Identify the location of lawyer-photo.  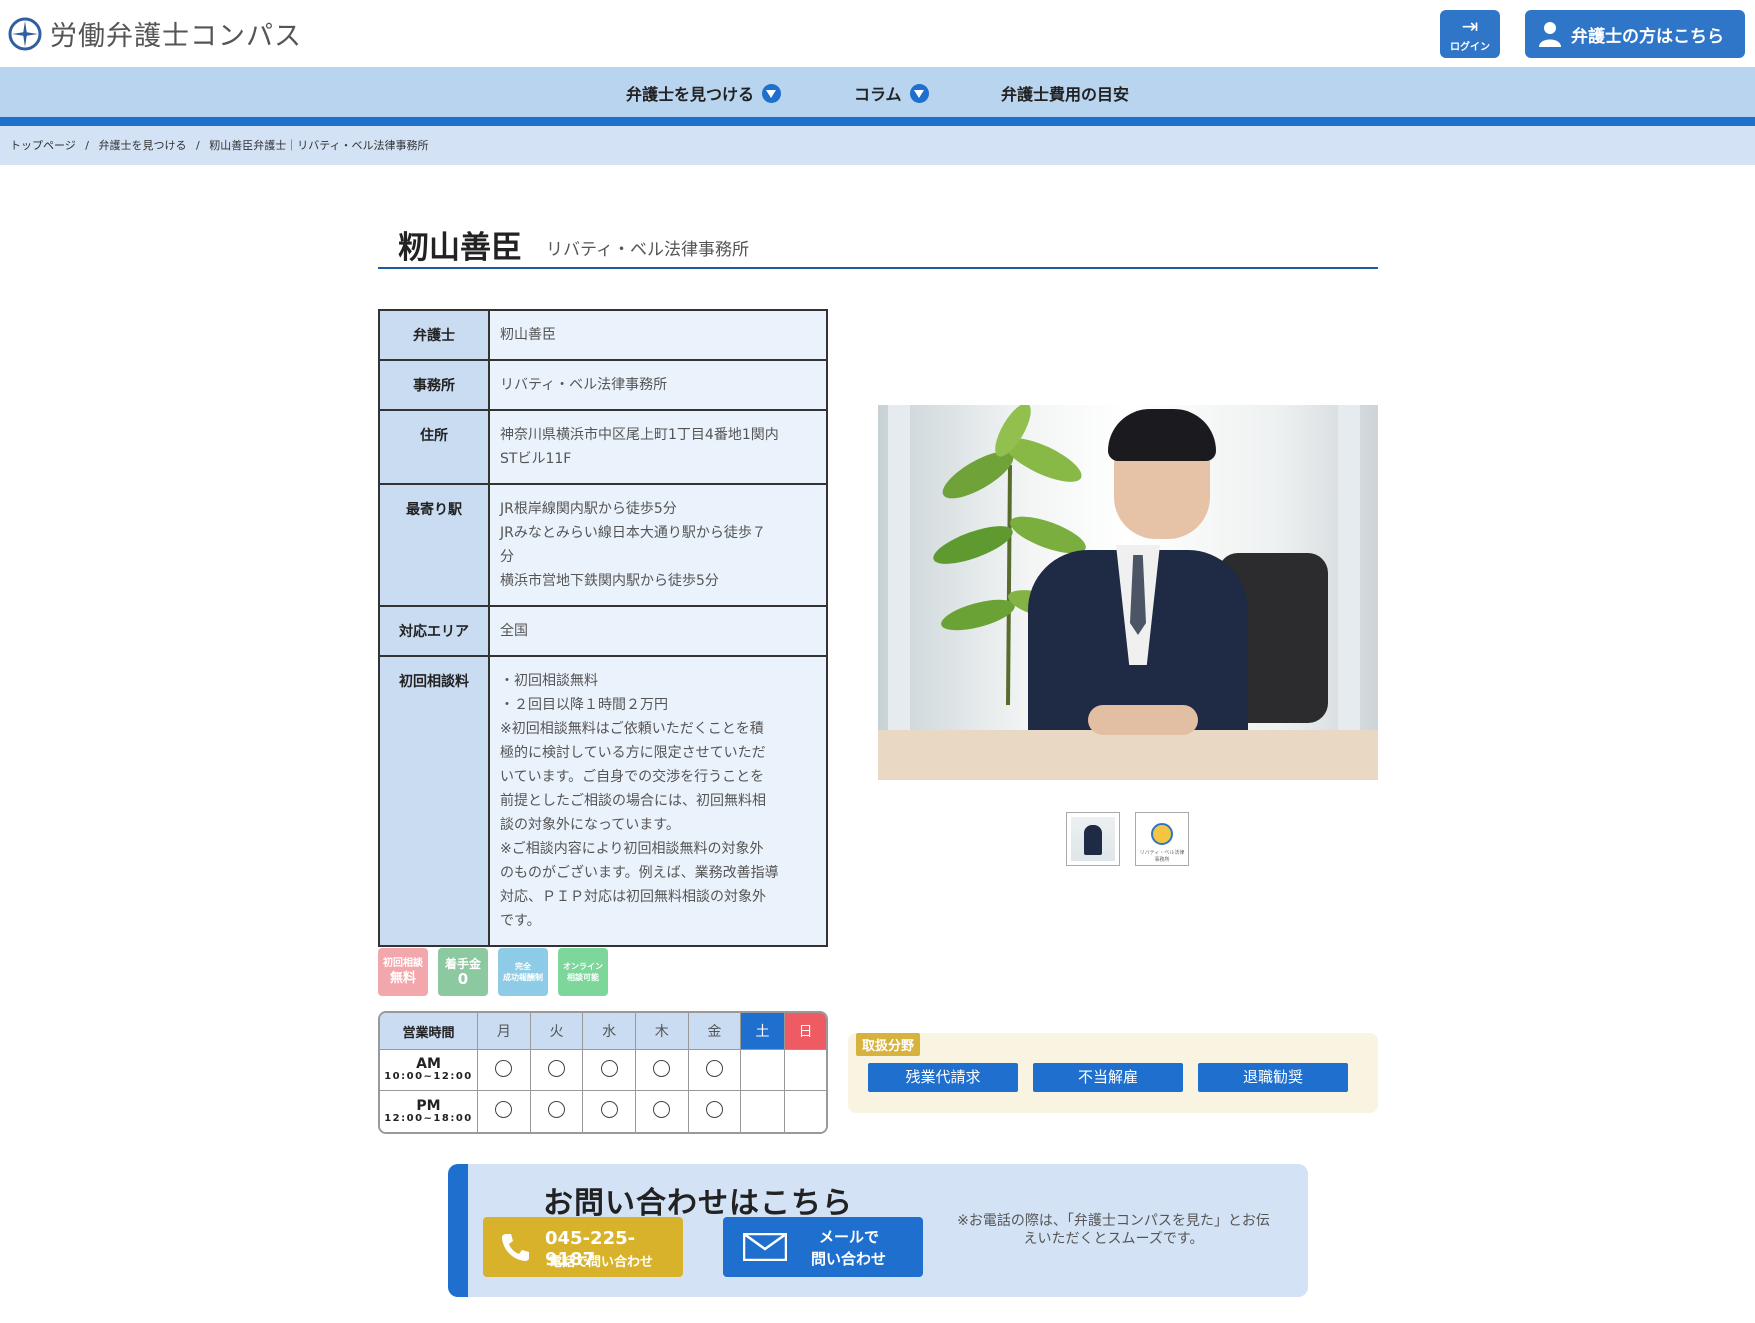
(1128, 592).